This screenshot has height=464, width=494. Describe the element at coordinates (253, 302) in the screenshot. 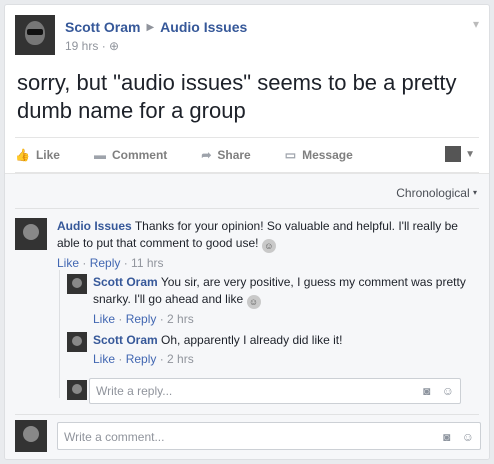

I see `smile-emoji-icon: ☺` at that location.